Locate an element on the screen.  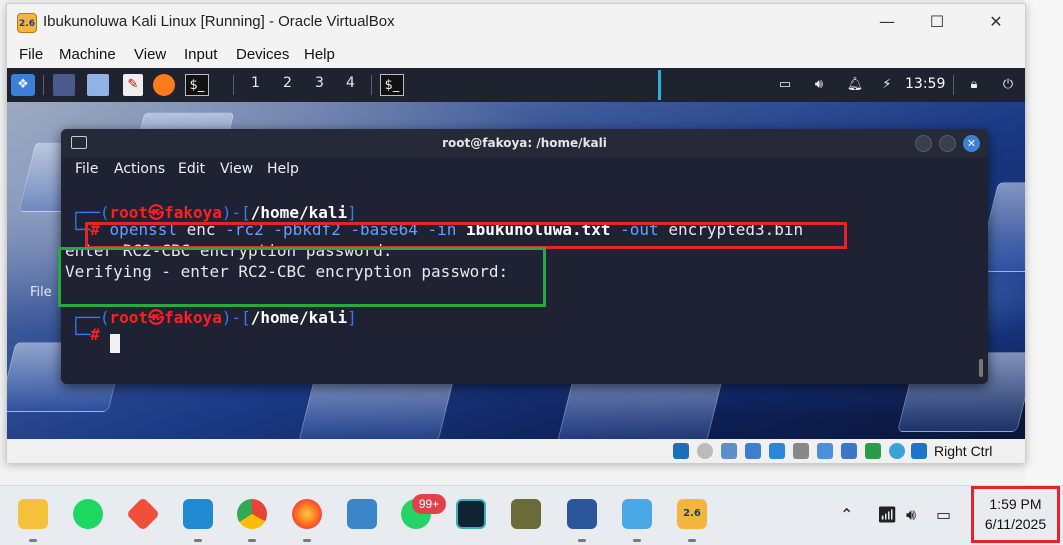
menu-file: File is located at coordinates (31, 54).